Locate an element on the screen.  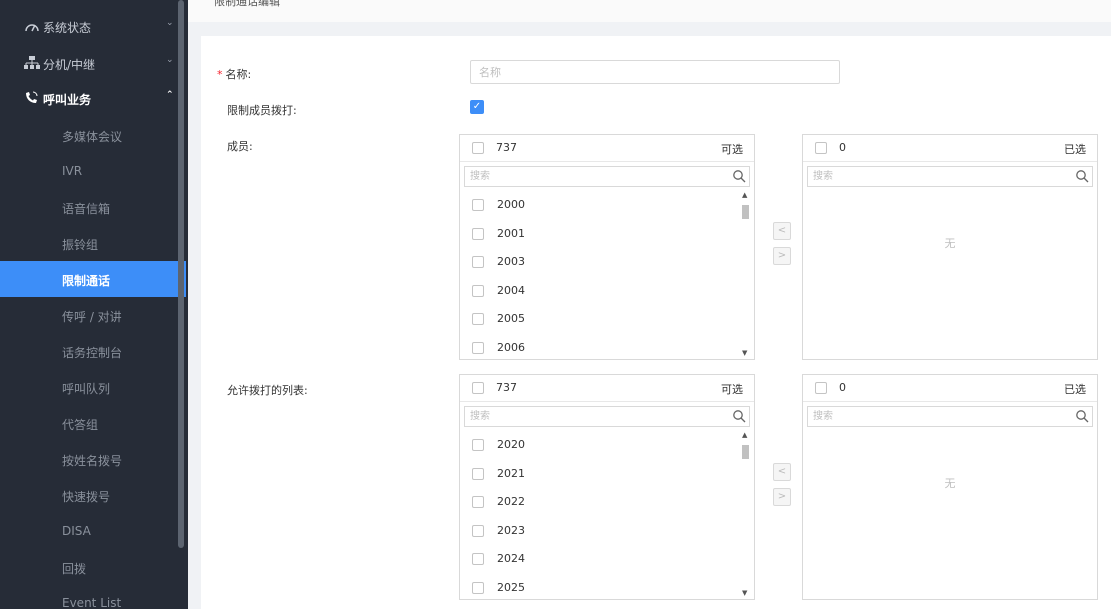
item-count: 0 is located at coordinates (842, 147).